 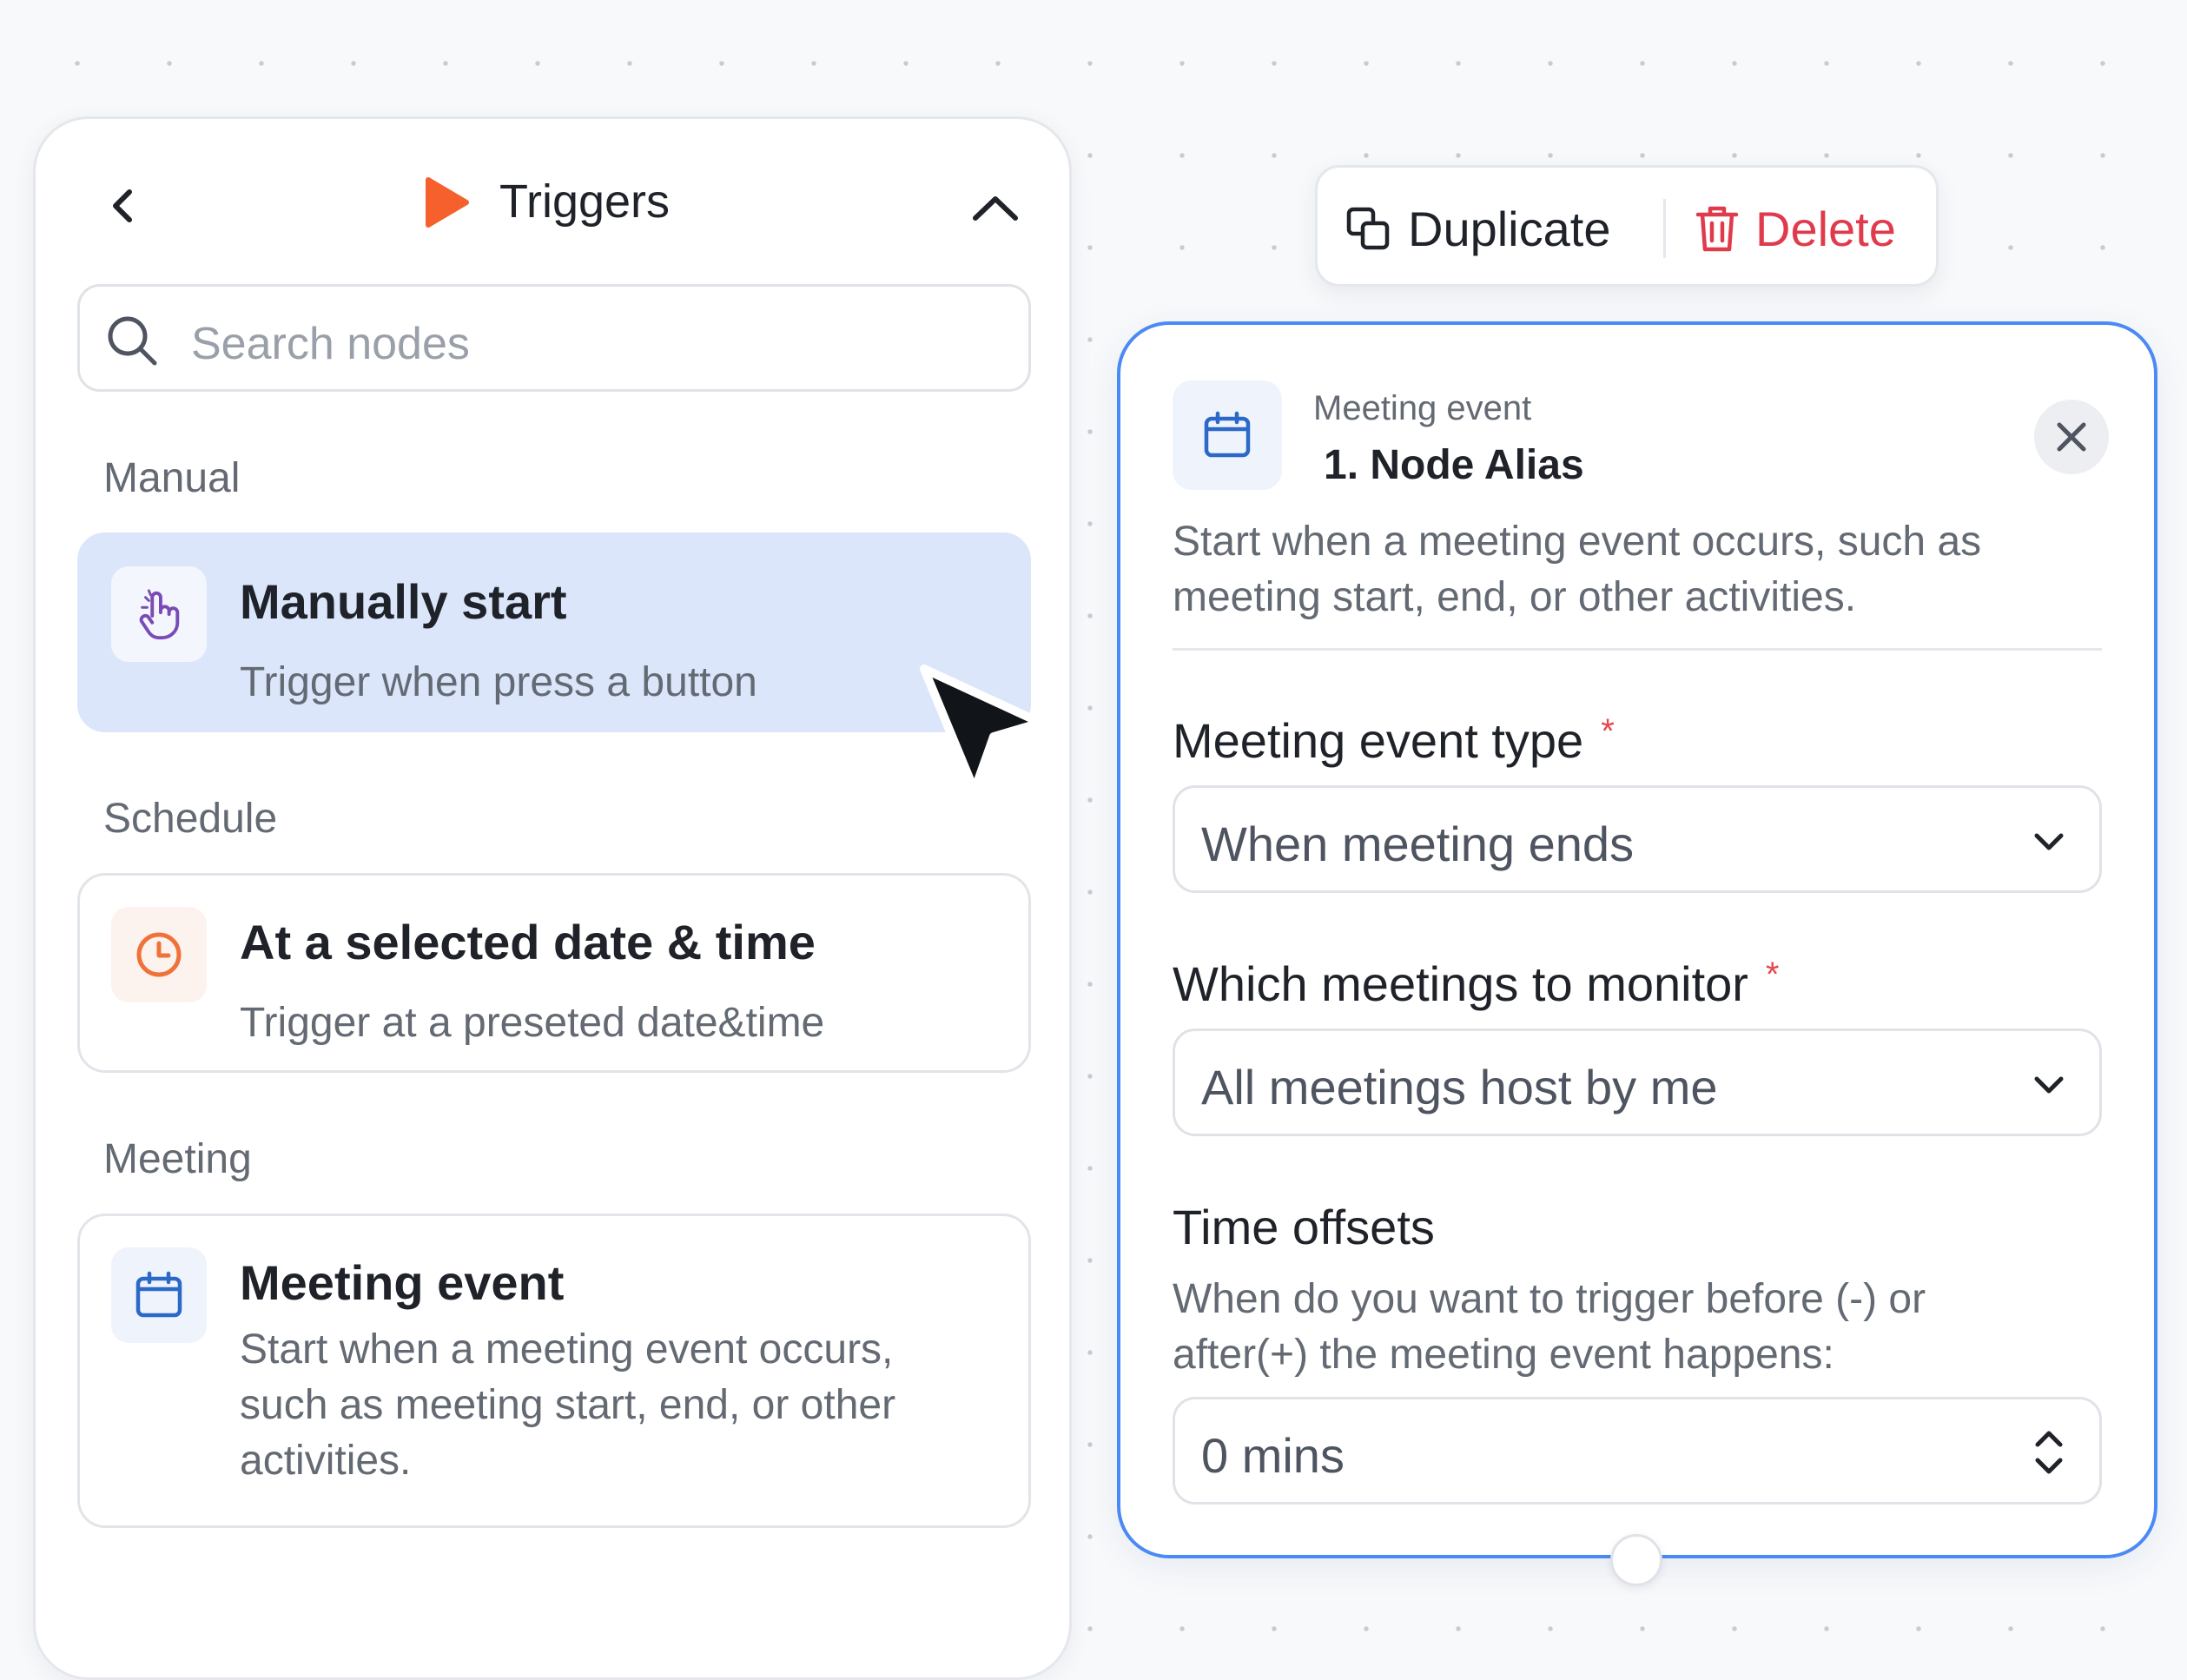 What do you see at coordinates (331, 344) in the screenshot?
I see `search-placeholder: Search nodes` at bounding box center [331, 344].